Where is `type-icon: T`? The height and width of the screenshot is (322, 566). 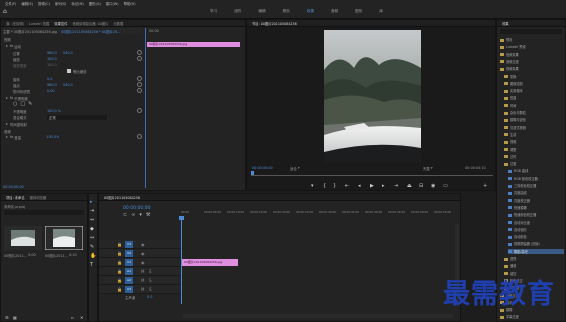
type-icon: T is located at coordinates (91, 265).